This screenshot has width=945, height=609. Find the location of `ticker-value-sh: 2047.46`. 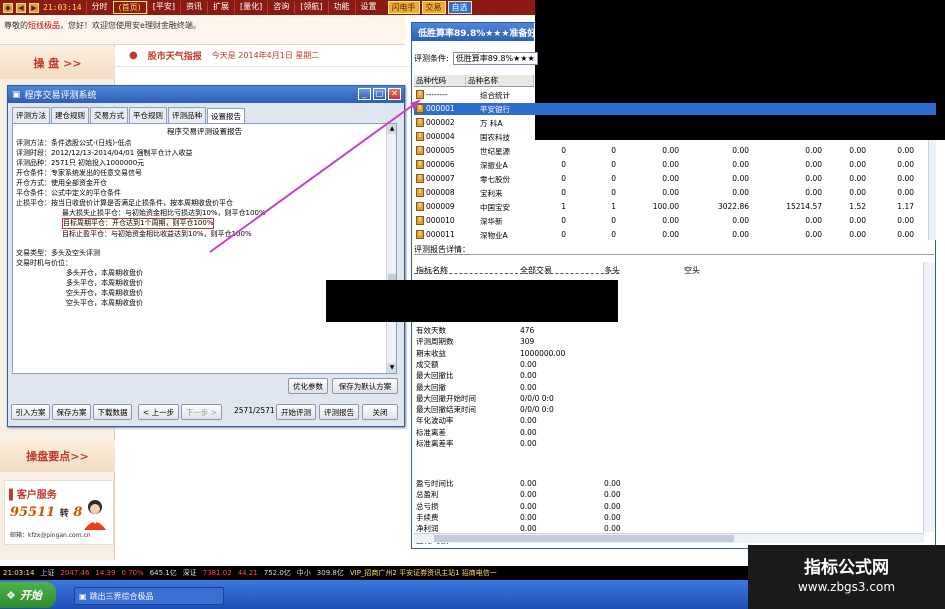

ticker-value-sh: 2047.46 is located at coordinates (75, 573).